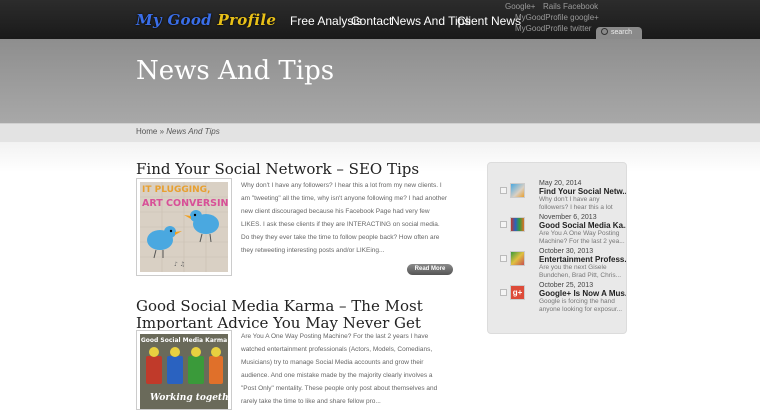  What do you see at coordinates (184, 340) in the screenshot?
I see `image-caption-line1: Good Social Media Karma` at bounding box center [184, 340].